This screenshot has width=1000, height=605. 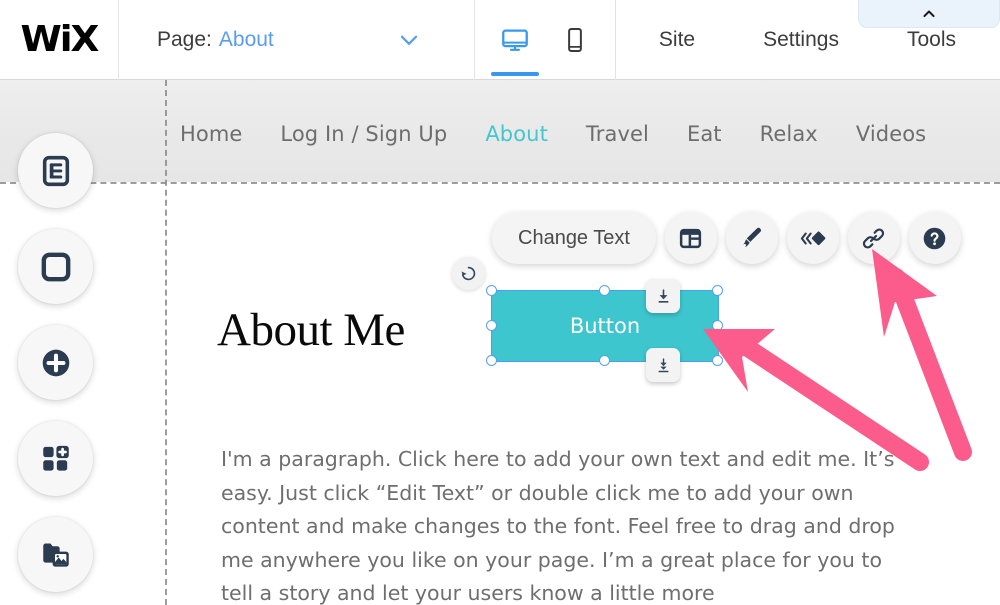 I want to click on page-selector-label: Page:, so click(x=184, y=39).